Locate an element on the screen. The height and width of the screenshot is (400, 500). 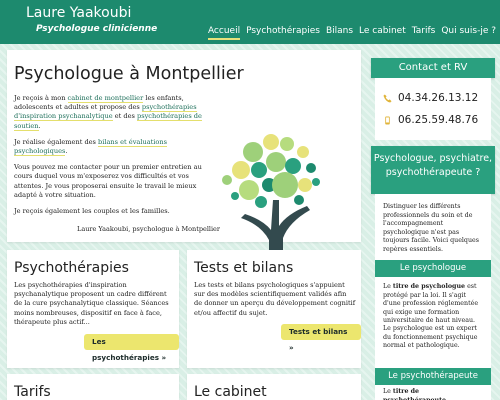
psychotherapeute-text: Le titre de psychothérapeute is located at coordinates (433, 394).